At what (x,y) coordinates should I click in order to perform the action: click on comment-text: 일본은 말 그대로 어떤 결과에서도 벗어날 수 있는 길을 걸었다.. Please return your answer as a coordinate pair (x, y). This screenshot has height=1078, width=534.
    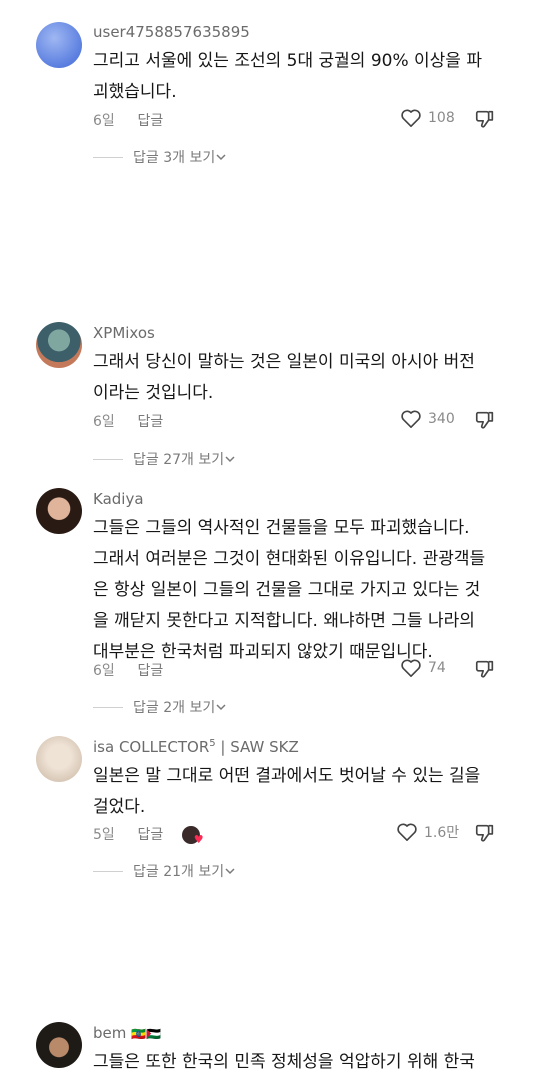
    Looking at the image, I should click on (287, 791).